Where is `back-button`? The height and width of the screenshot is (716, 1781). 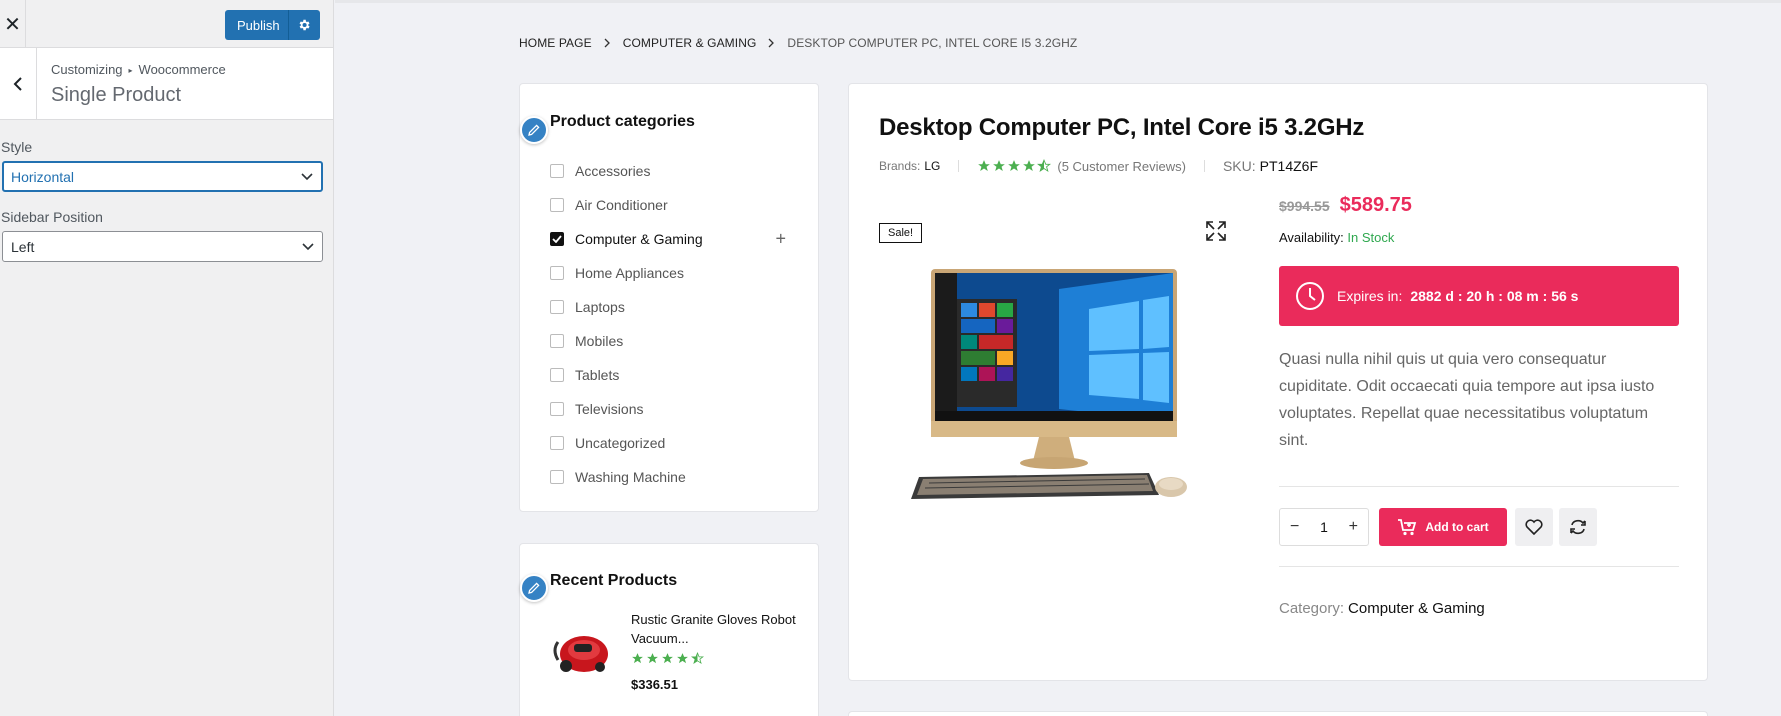 back-button is located at coordinates (18, 84).